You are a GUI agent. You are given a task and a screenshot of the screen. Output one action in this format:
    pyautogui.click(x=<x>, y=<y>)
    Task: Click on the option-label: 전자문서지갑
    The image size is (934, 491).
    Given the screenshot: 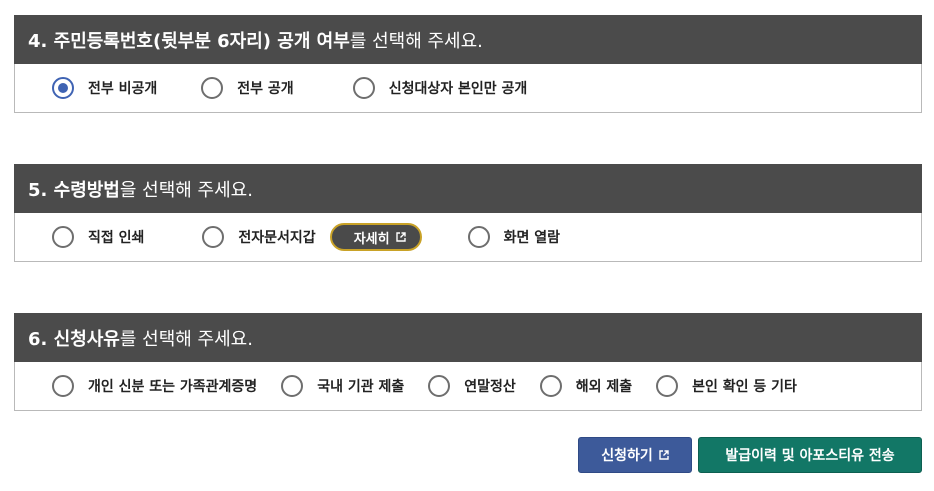 What is the action you would take?
    pyautogui.click(x=277, y=238)
    